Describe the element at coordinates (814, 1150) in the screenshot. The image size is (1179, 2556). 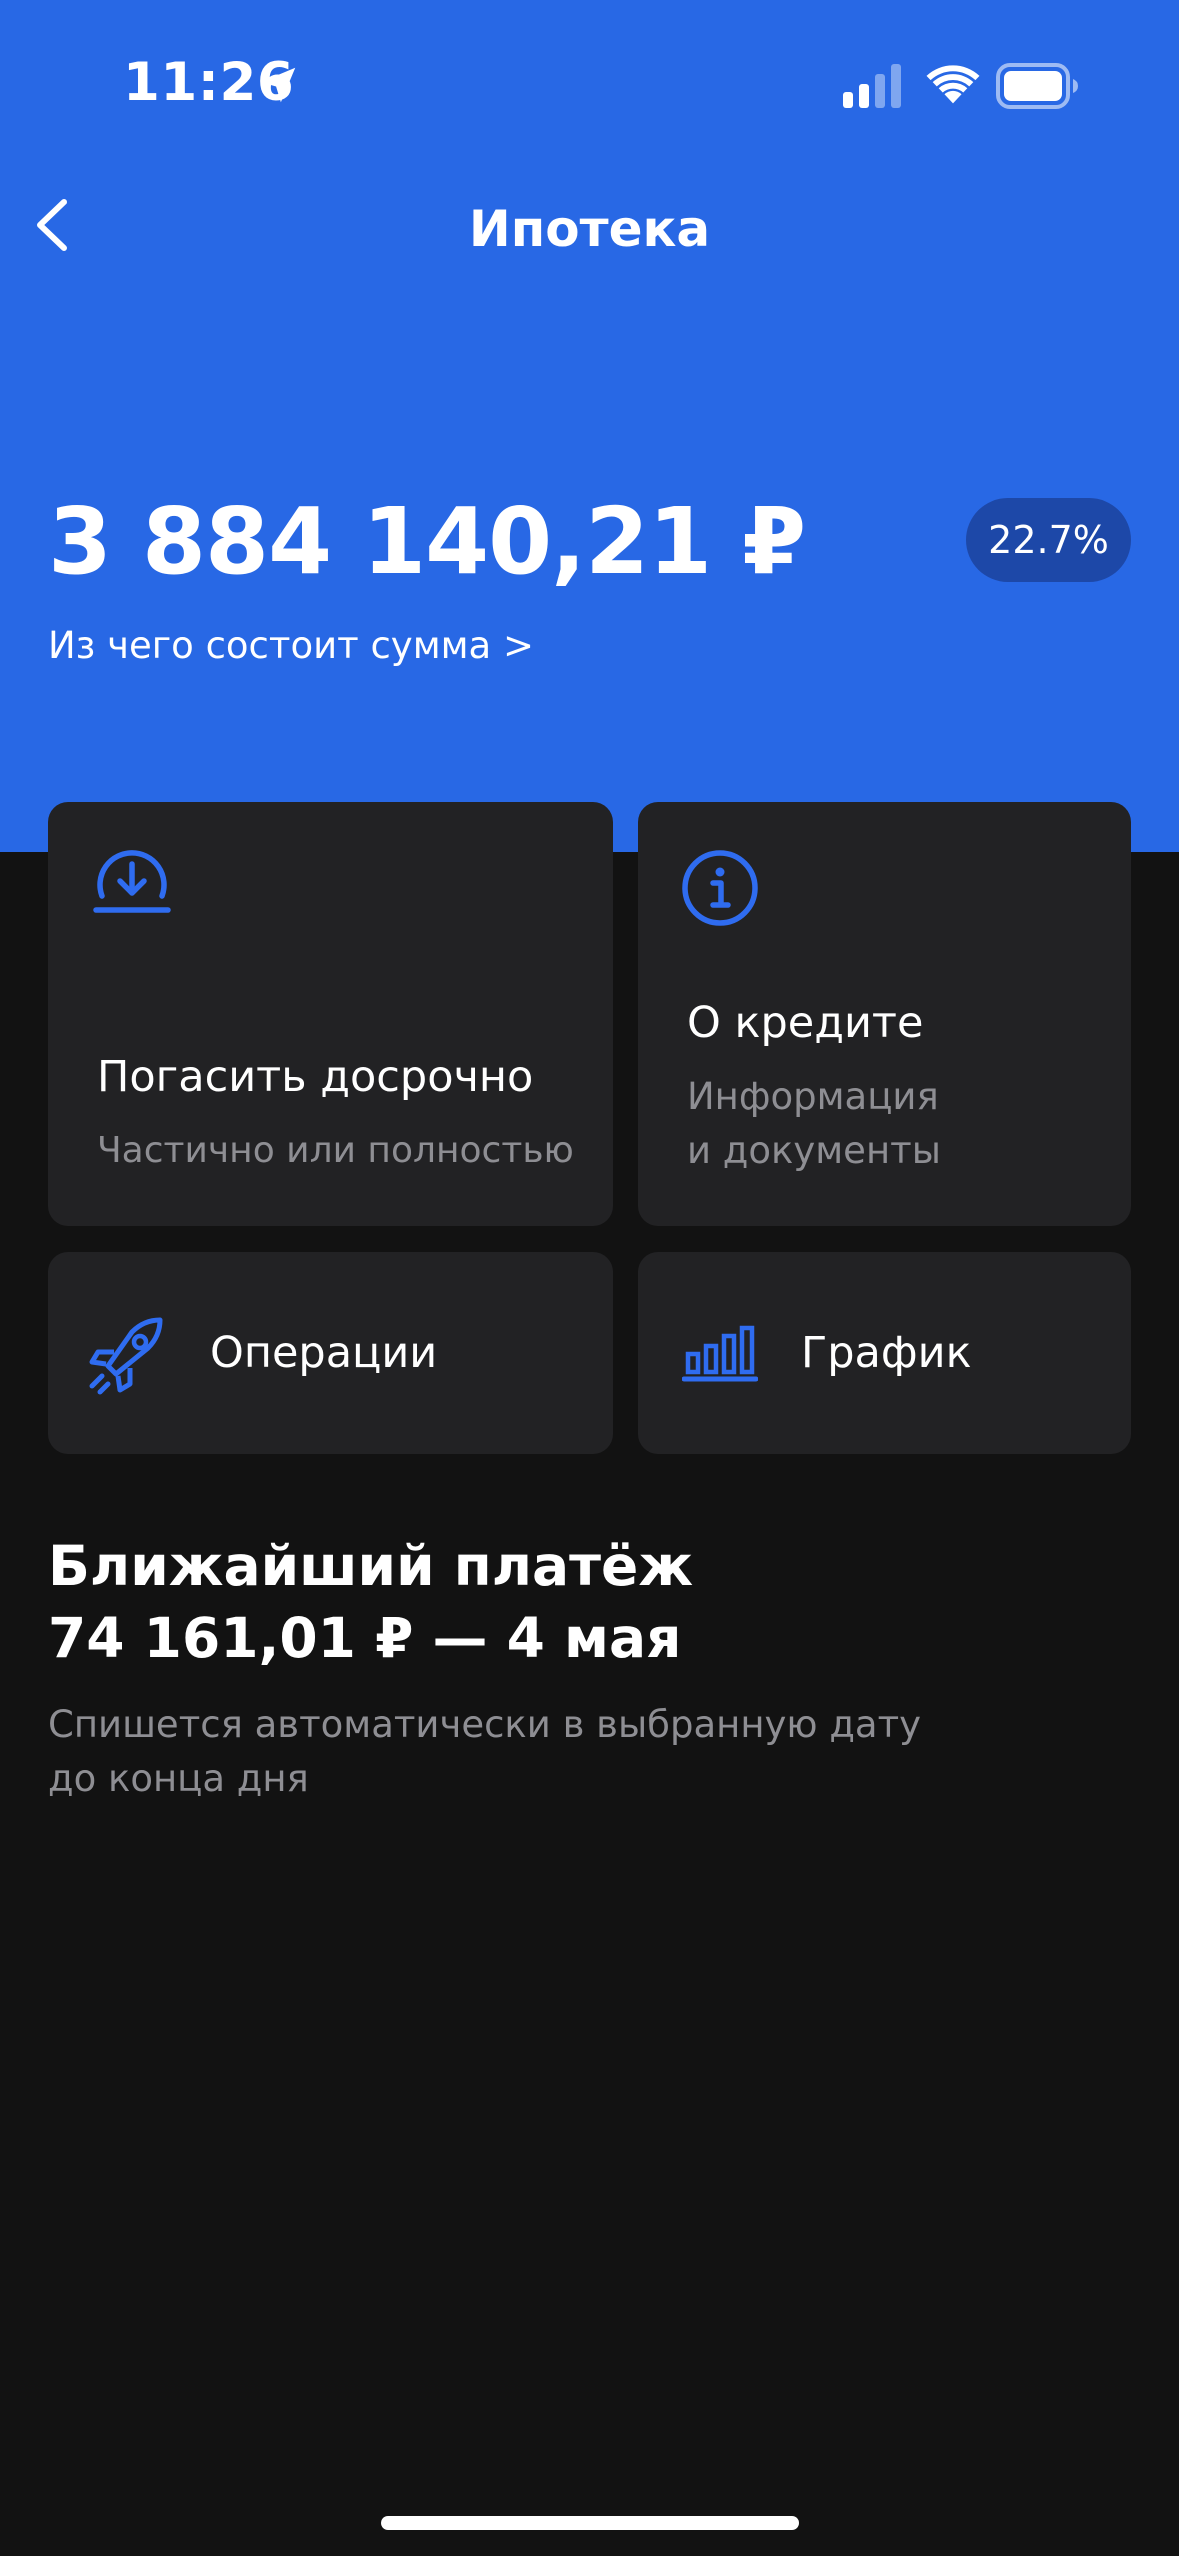
I see `about-loan-subtitle-line2: и документы` at that location.